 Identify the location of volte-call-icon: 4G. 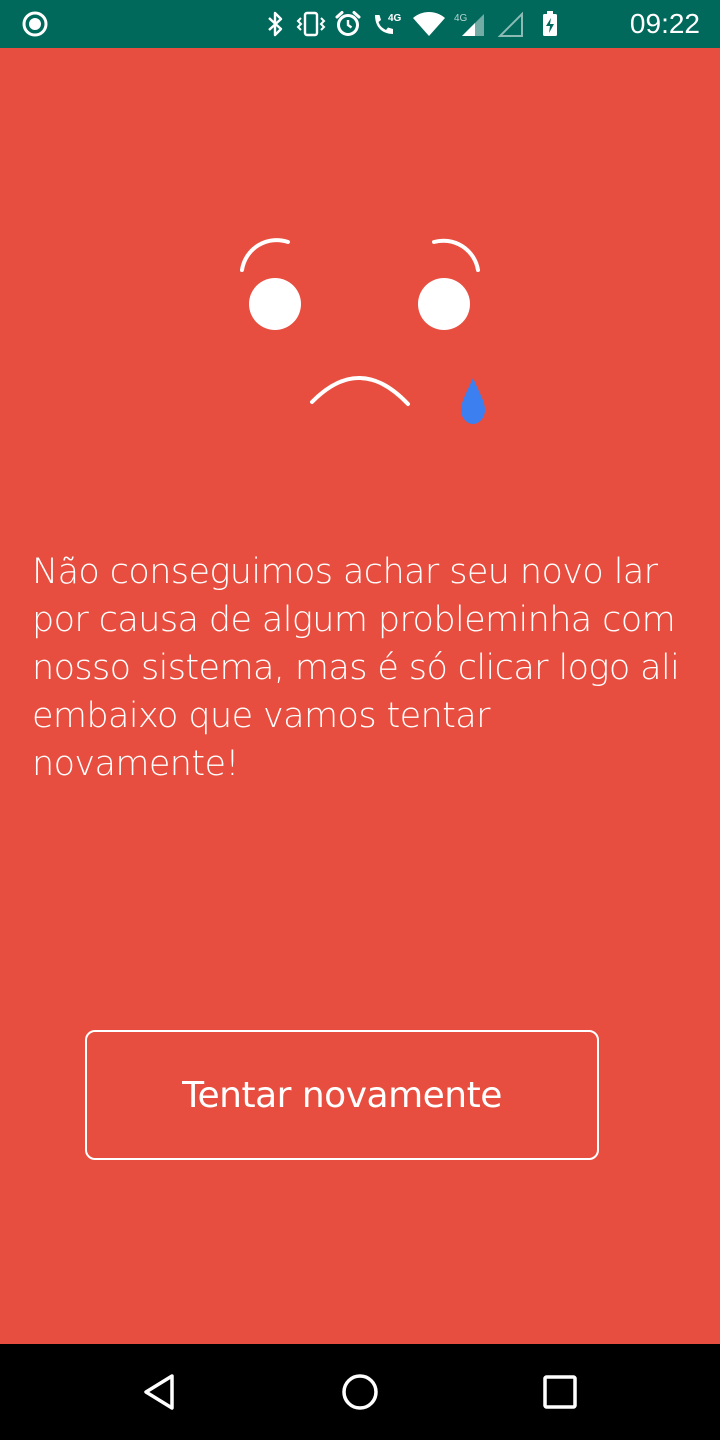
(388, 23).